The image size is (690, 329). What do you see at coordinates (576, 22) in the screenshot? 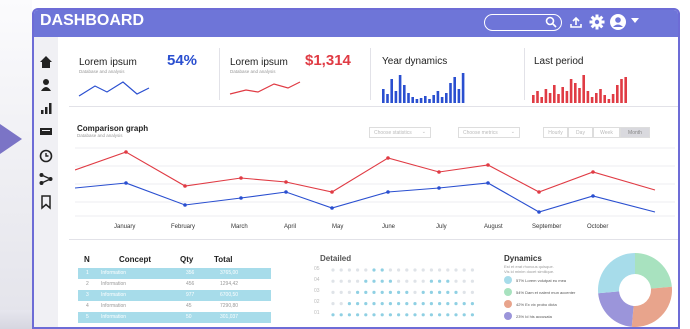
I see `upload-icon` at bounding box center [576, 22].